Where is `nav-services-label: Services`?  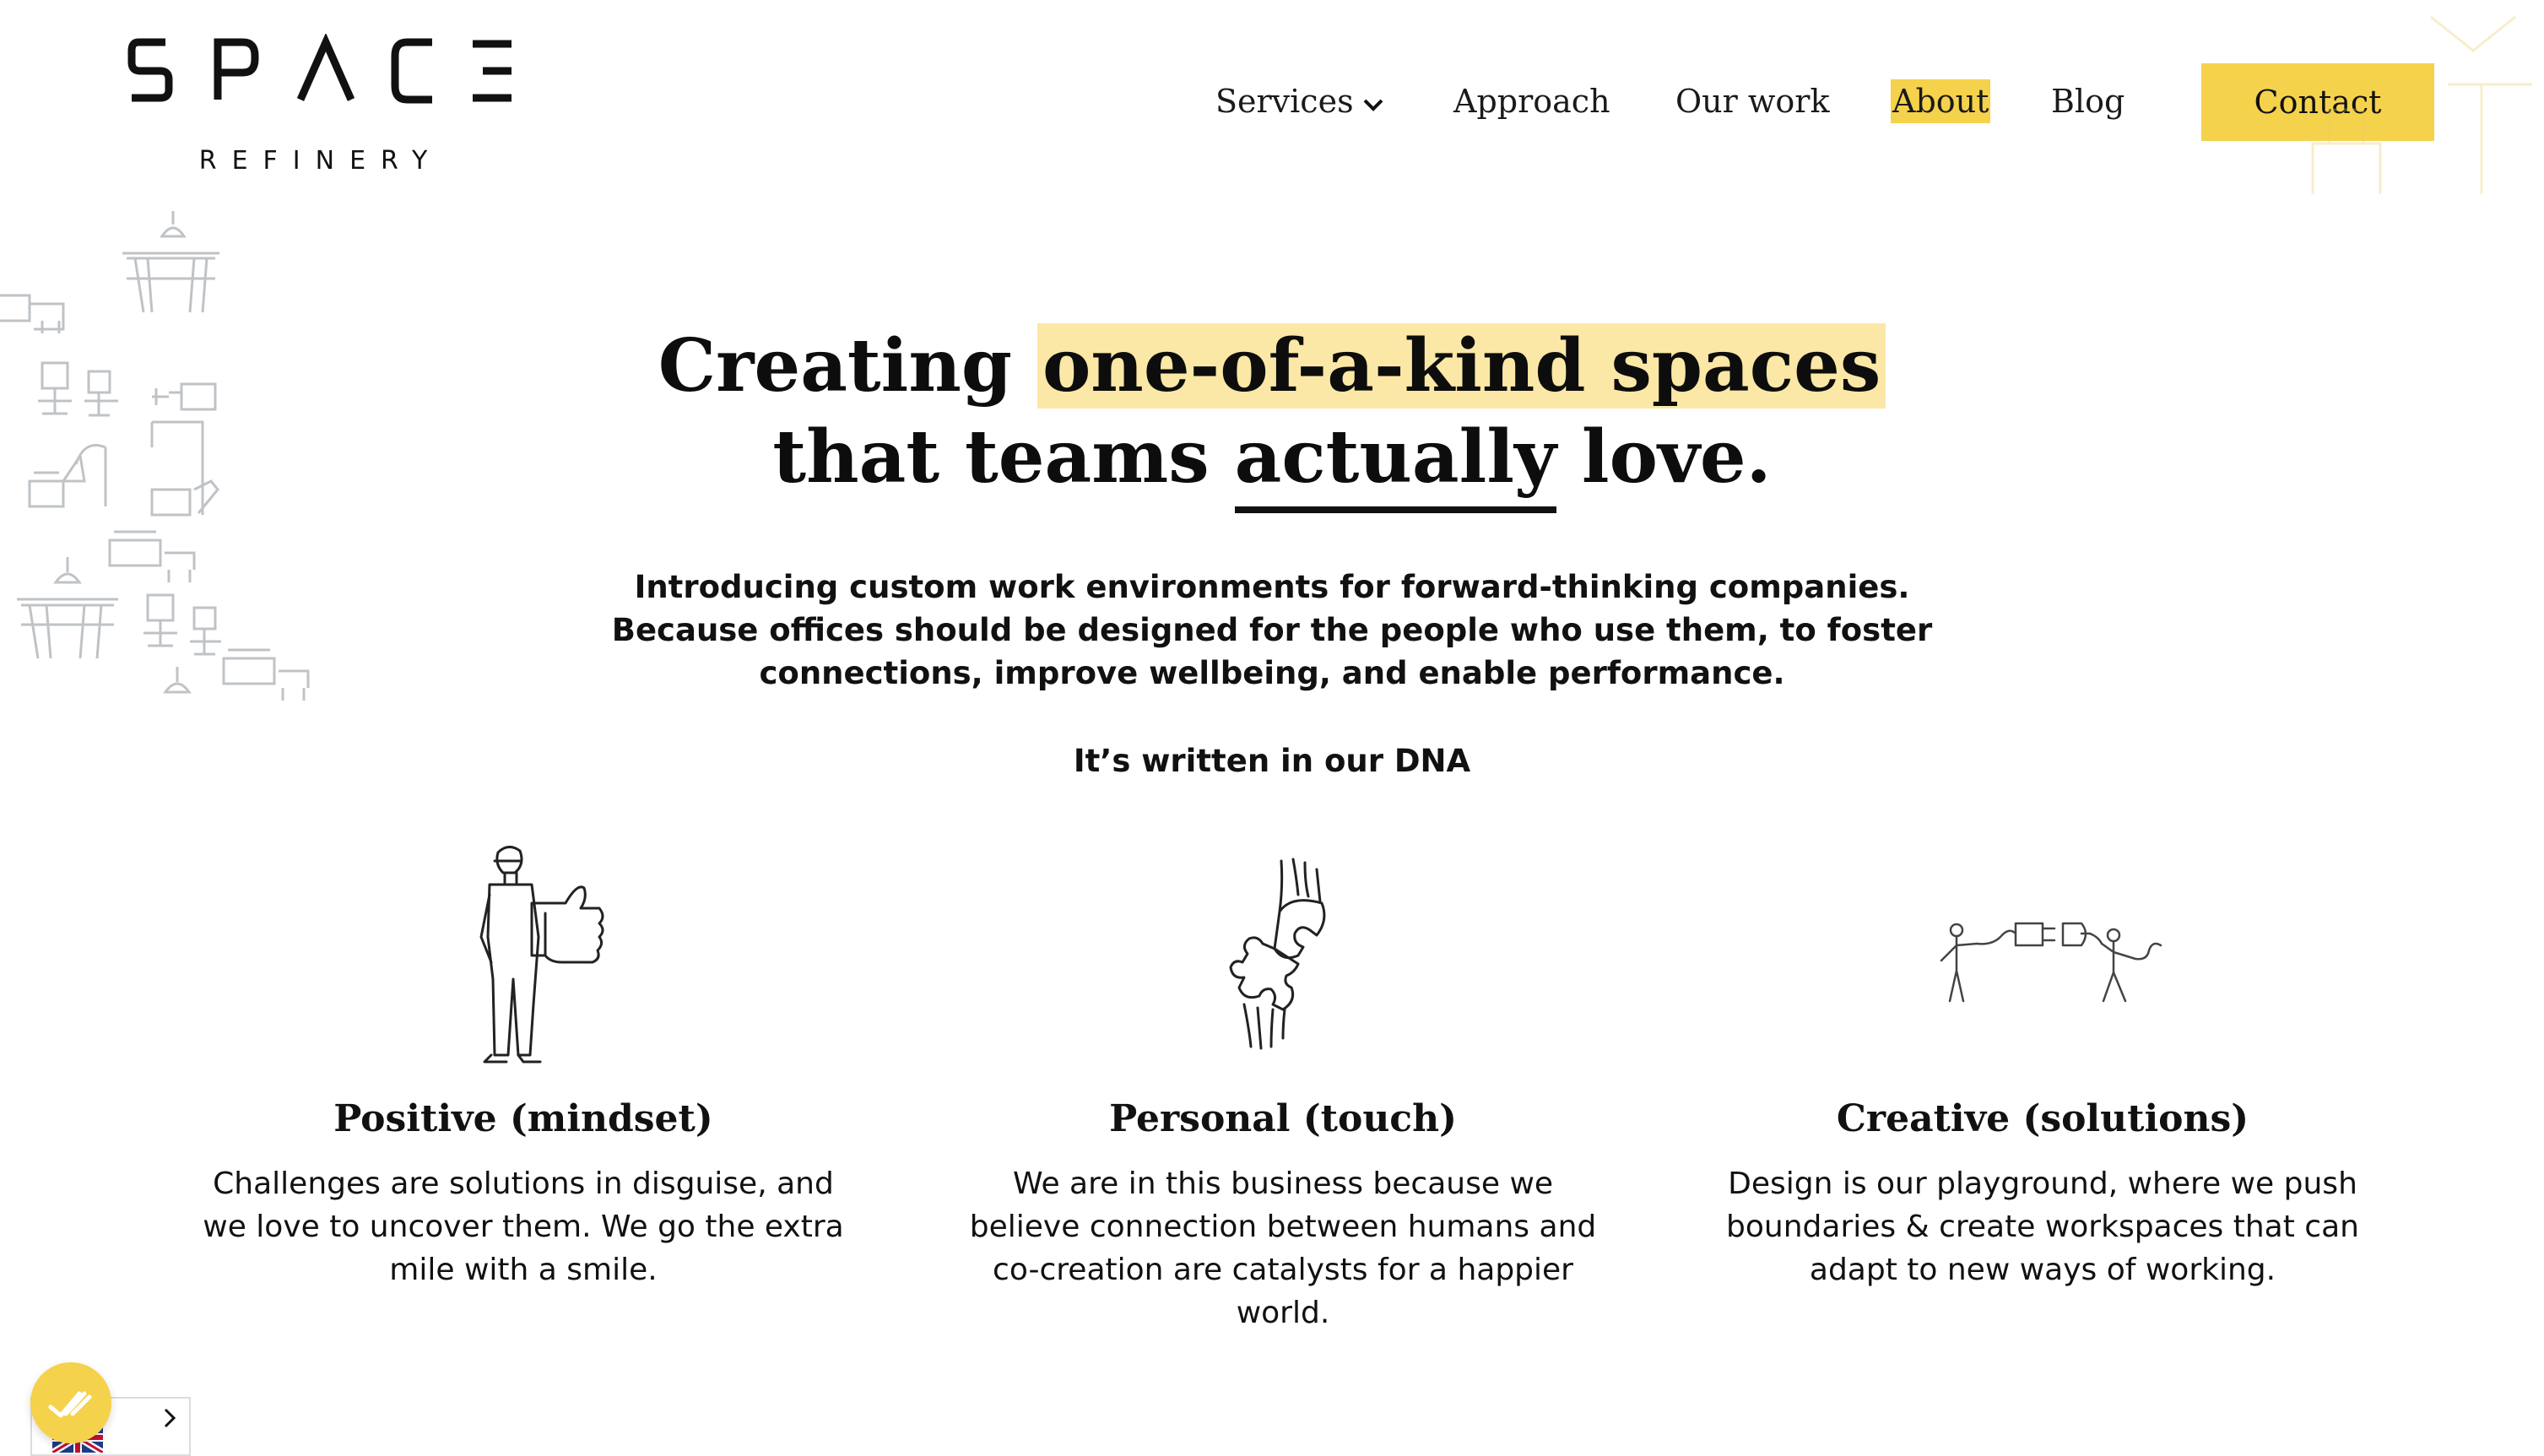 nav-services-label: Services is located at coordinates (1284, 101).